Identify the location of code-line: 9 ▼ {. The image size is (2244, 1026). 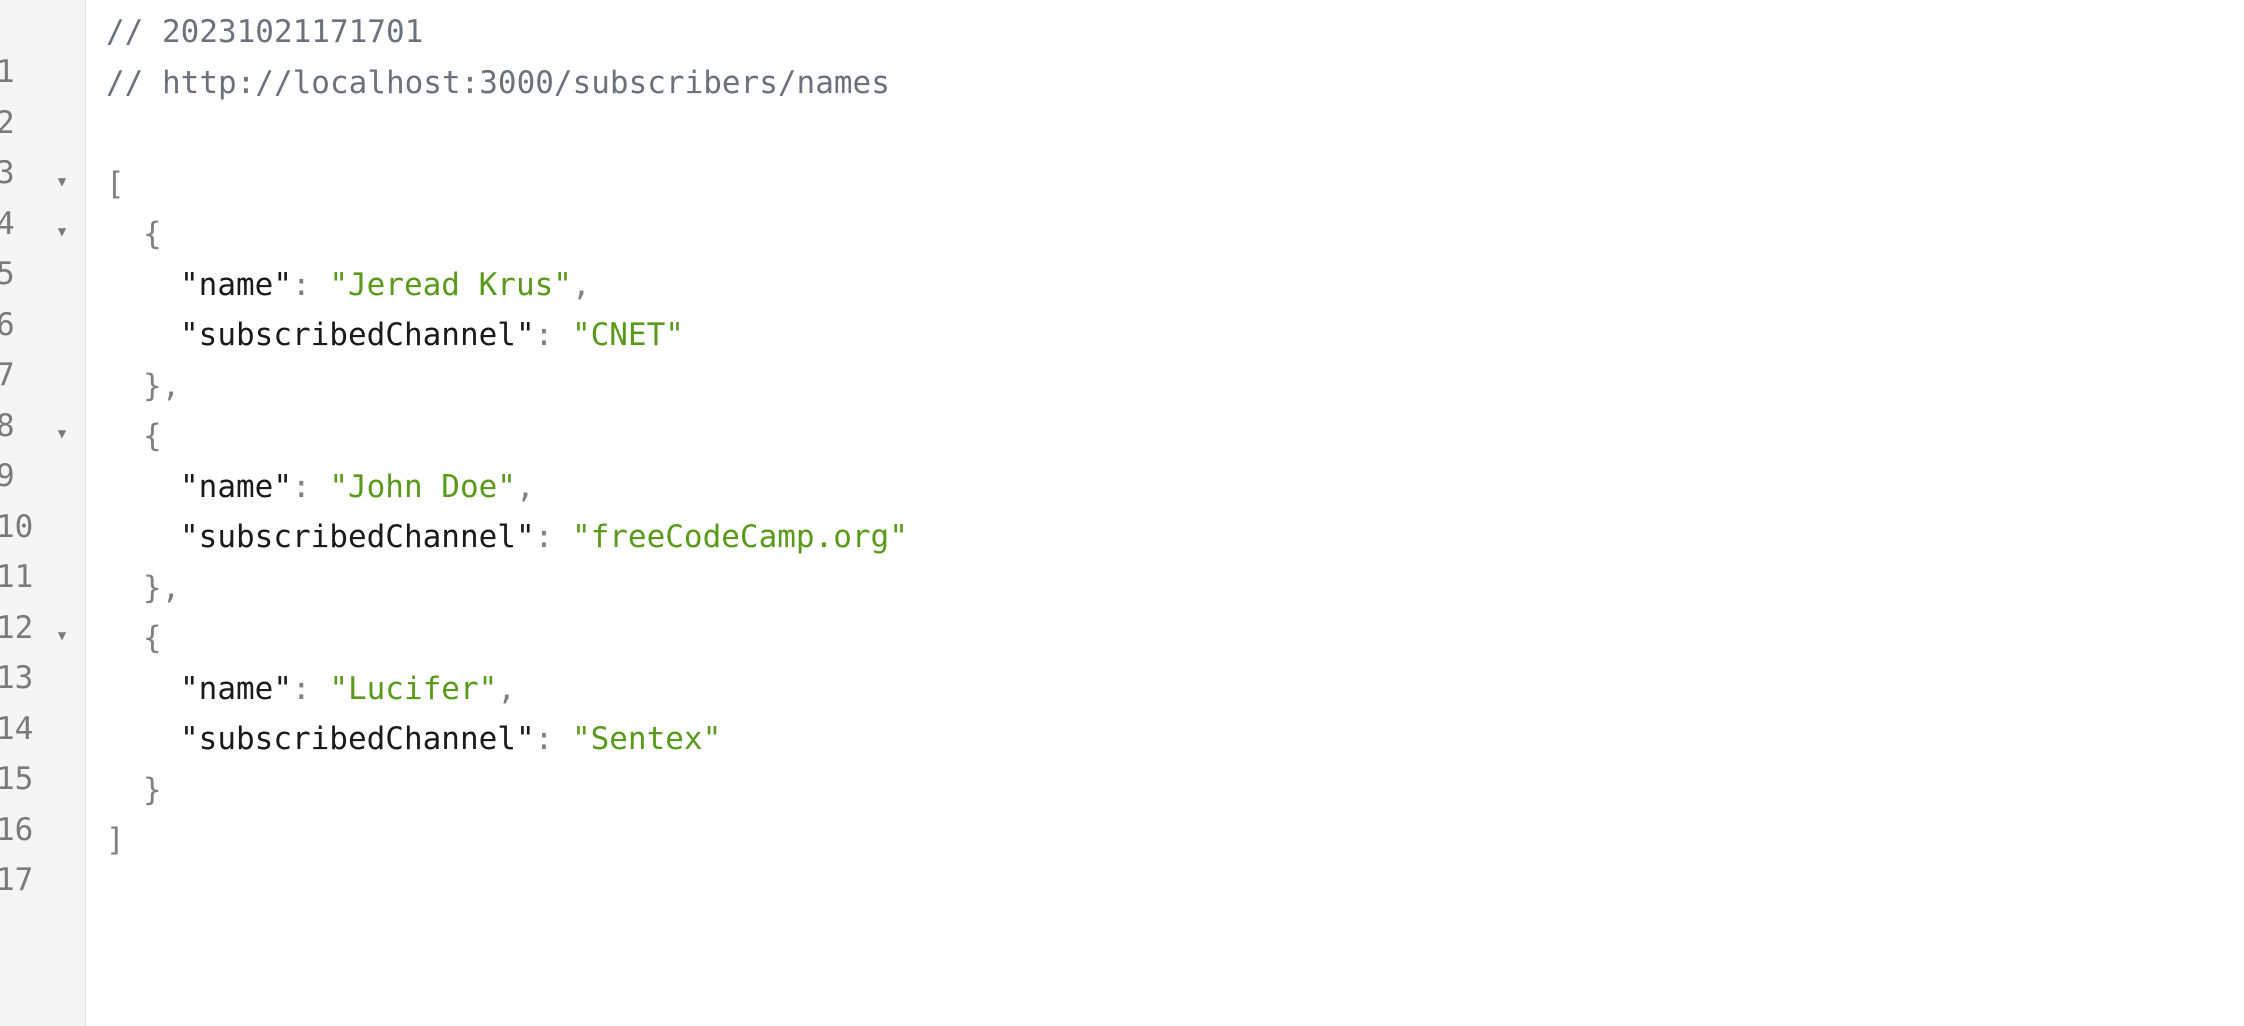
(1122, 455).